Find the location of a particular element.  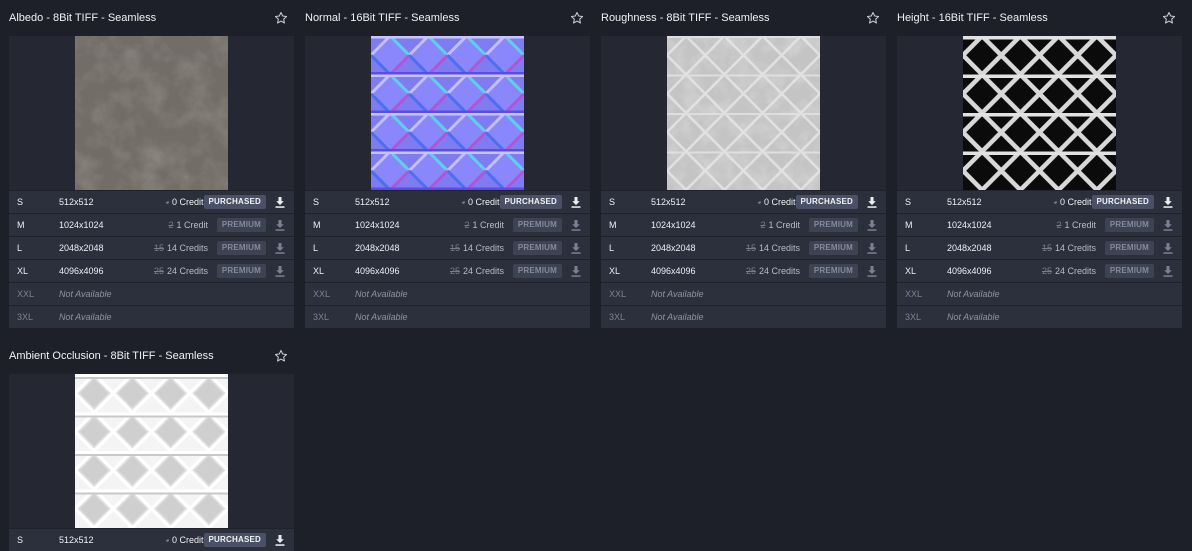

resolution-list: S 512x512 ⸗ 0 Credits PURCHASED is located at coordinates (151, 539).